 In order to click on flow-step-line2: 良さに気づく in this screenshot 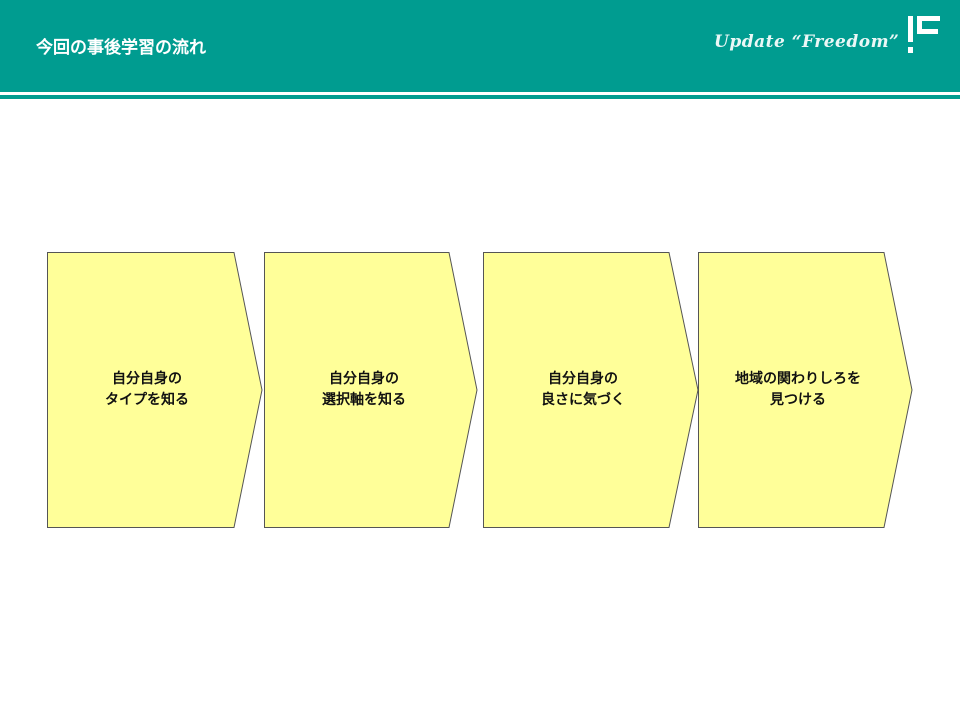, I will do `click(583, 400)`.